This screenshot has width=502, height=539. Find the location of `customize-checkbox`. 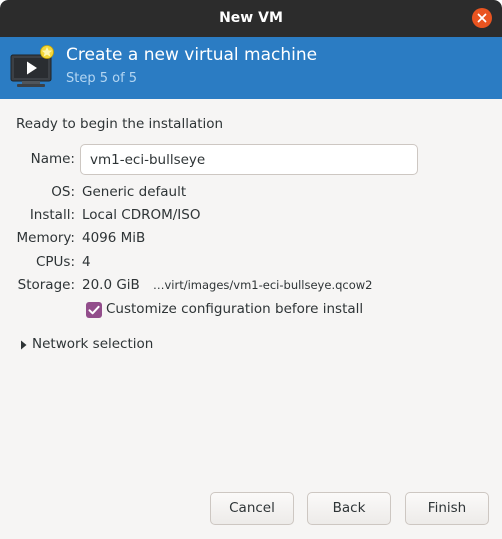

customize-checkbox is located at coordinates (94, 310).